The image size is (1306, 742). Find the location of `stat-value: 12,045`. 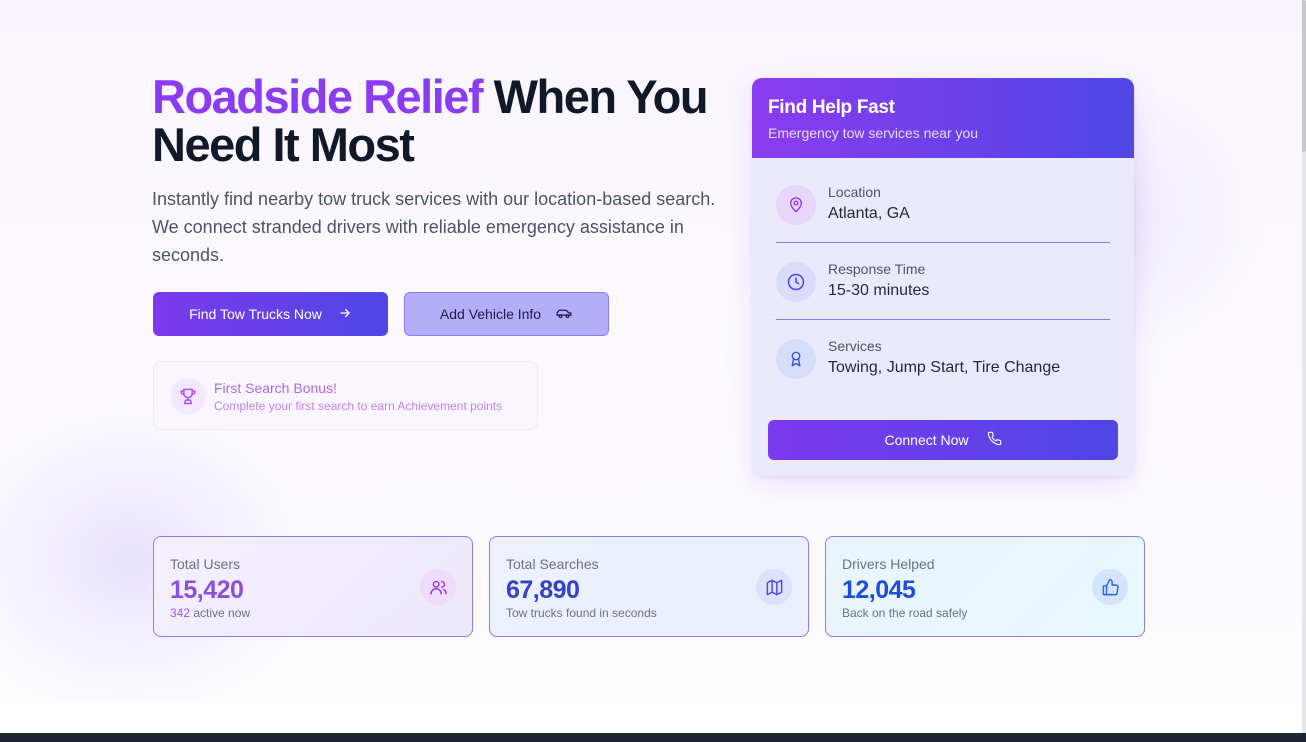

stat-value: 12,045 is located at coordinates (879, 590).